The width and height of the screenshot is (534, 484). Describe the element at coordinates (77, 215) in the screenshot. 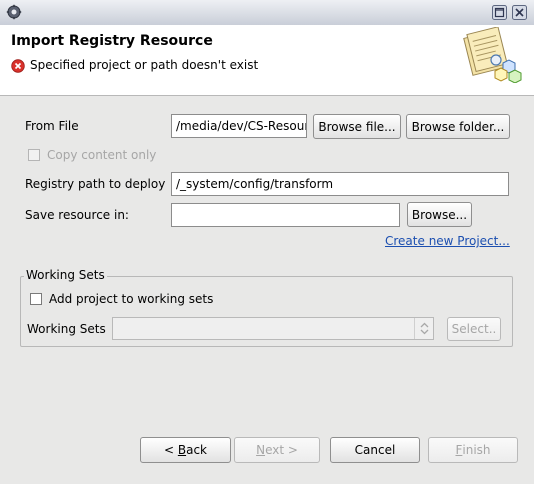

I see `save-resource-label: Save resource in:` at that location.